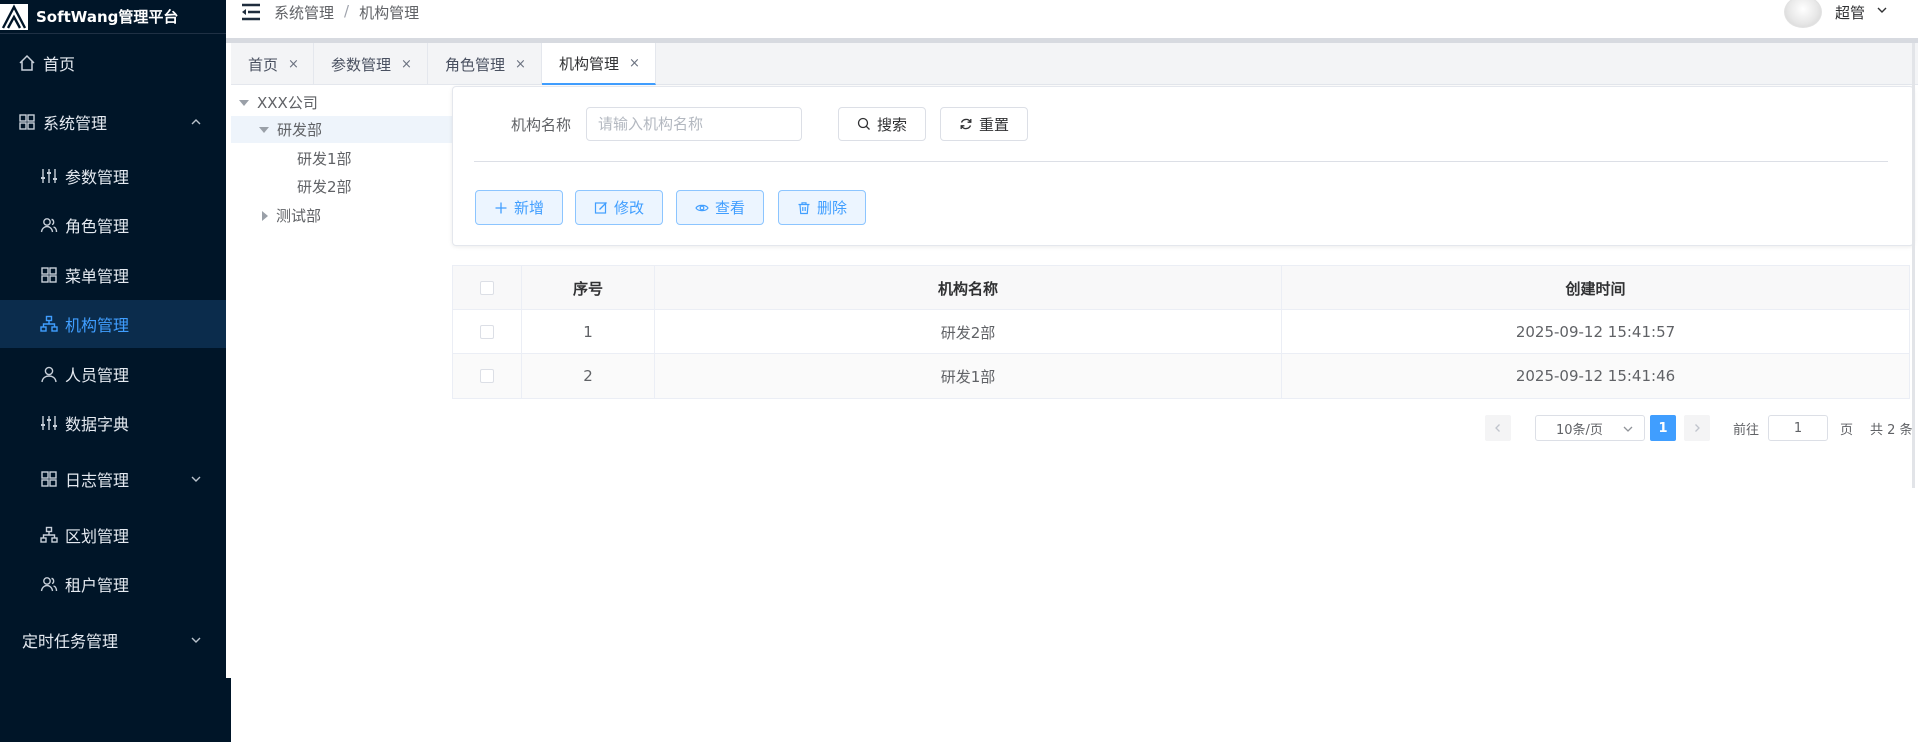  What do you see at coordinates (891, 124) in the screenshot?
I see `search-button-label: 搜索` at bounding box center [891, 124].